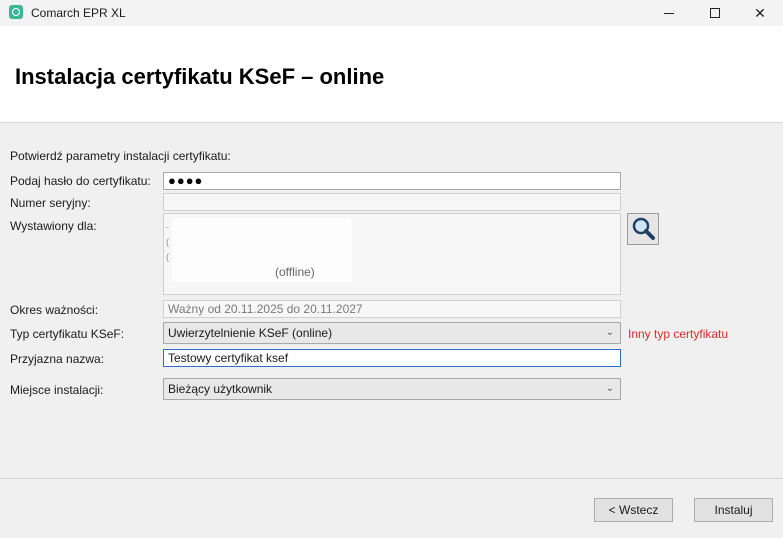 This screenshot has height=538, width=783. Describe the element at coordinates (392, 358) in the screenshot. I see `friendly-name-input: Testowy certyfikat ksef` at that location.